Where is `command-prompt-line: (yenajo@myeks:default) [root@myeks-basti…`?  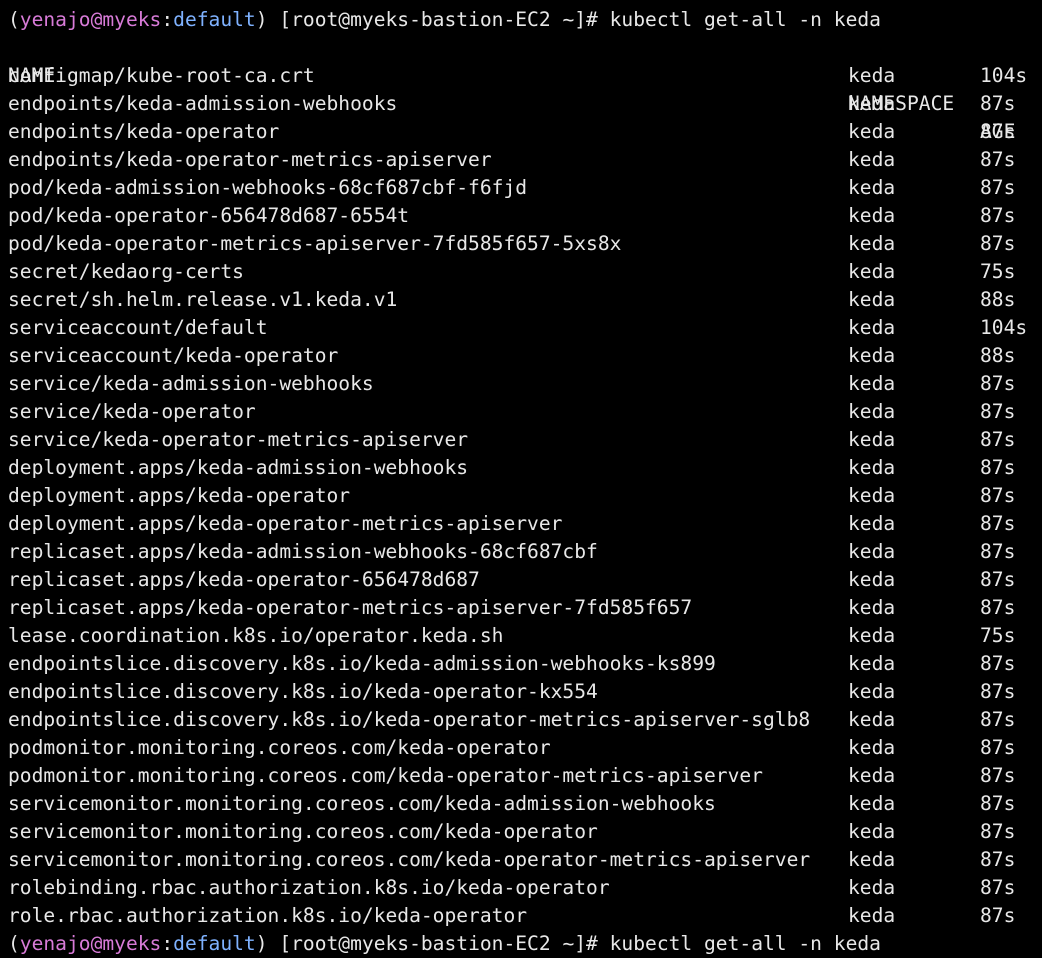
command-prompt-line: (yenajo@myeks:default) [root@myeks-basti… is located at coordinates (525, 20).